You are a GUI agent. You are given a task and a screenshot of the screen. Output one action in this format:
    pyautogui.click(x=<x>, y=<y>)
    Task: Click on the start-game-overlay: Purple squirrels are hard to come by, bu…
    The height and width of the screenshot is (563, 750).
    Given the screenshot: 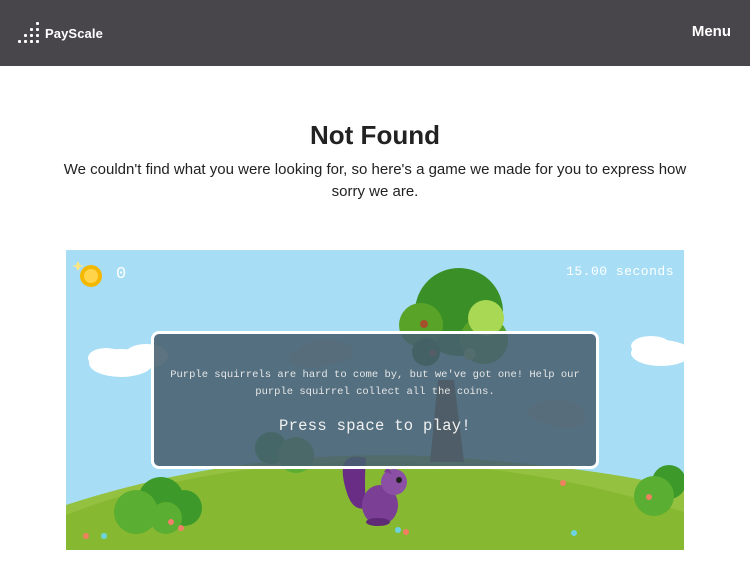 What is the action you would take?
    pyautogui.click(x=375, y=400)
    